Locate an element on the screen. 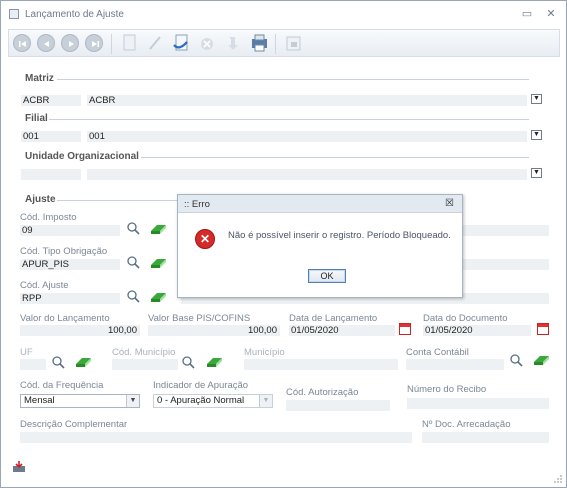 The image size is (567, 488). exit-icon is located at coordinates (19, 467).